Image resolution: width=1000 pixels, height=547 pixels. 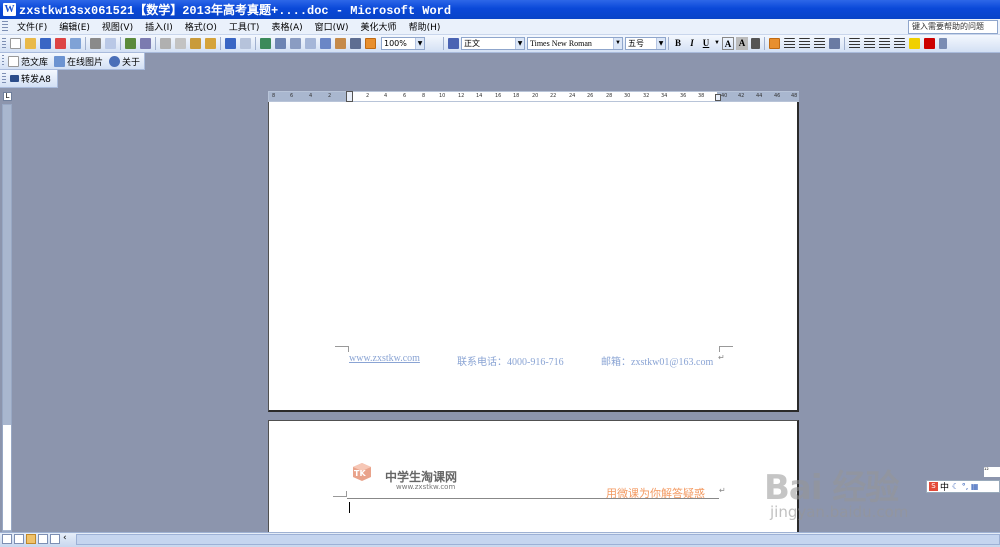 I want to click on font-color-icon, so click(x=929, y=43).